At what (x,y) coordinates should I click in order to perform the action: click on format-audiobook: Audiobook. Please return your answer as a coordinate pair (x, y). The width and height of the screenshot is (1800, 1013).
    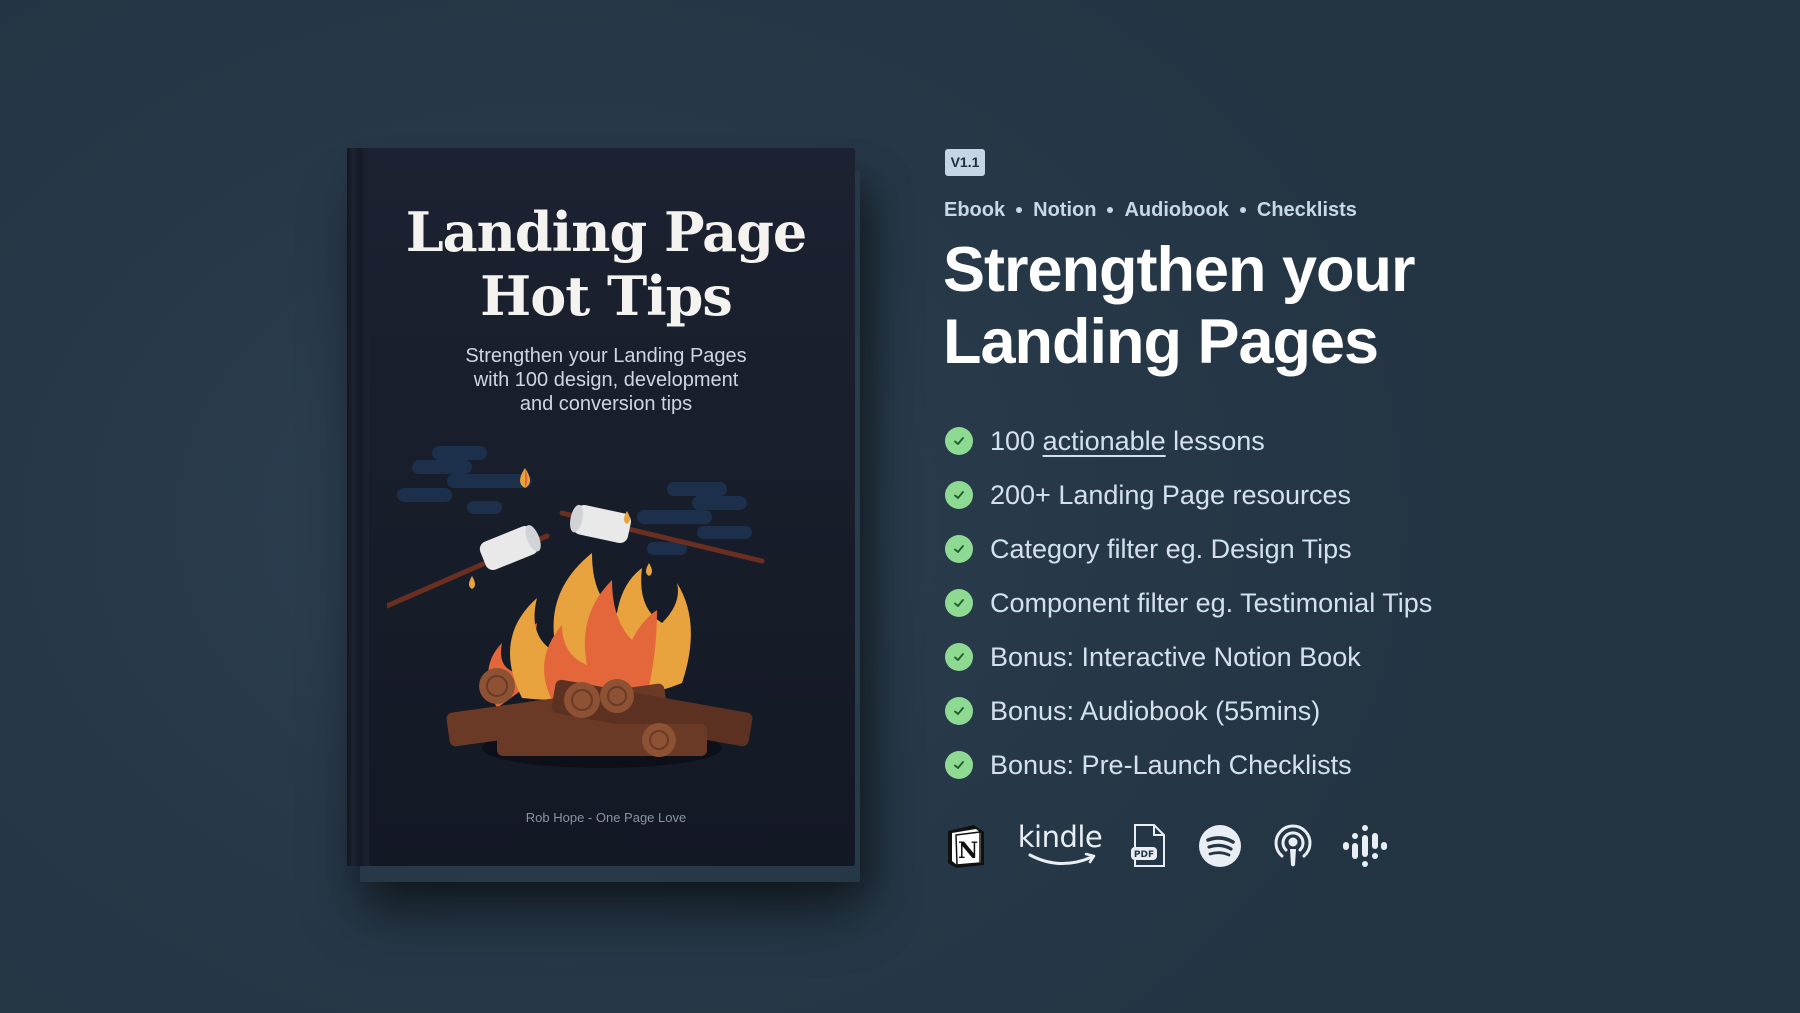
    Looking at the image, I should click on (1176, 209).